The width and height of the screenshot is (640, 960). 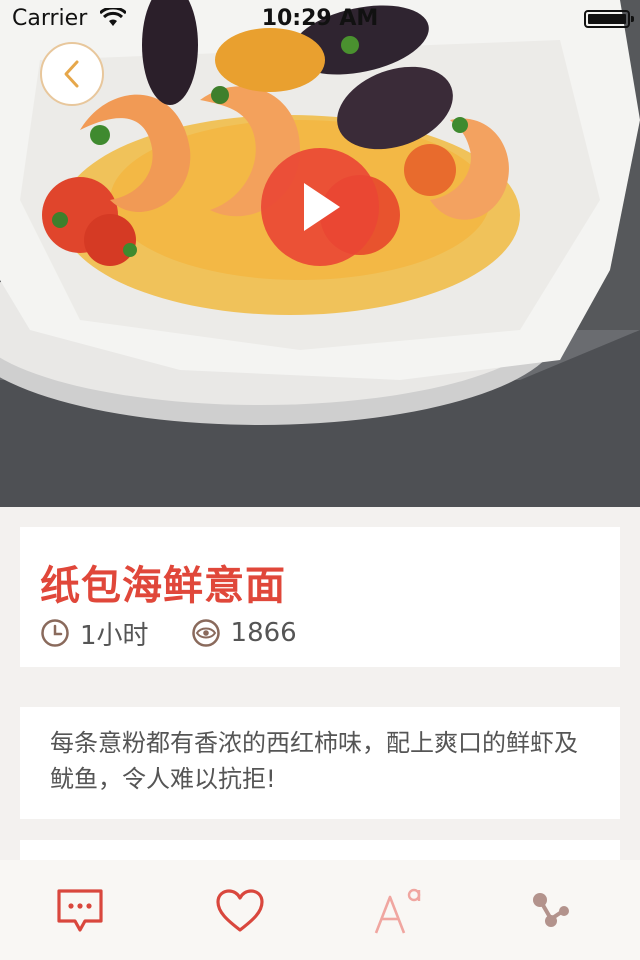 I want to click on comment-button, so click(x=80, y=911).